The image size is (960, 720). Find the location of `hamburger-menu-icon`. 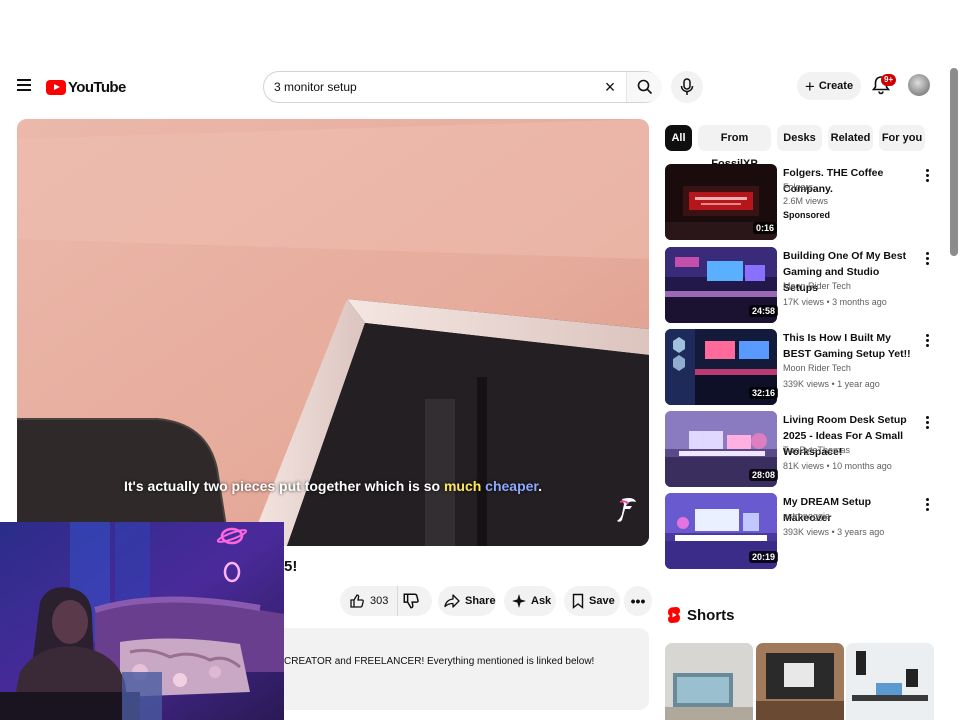

hamburger-menu-icon is located at coordinates (24, 86).